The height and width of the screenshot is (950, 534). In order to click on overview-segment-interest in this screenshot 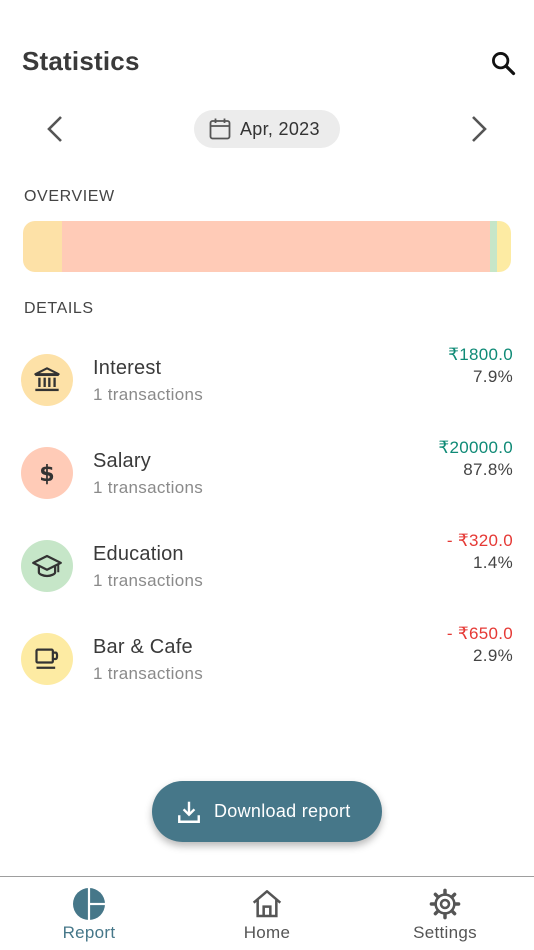, I will do `click(42, 246)`.